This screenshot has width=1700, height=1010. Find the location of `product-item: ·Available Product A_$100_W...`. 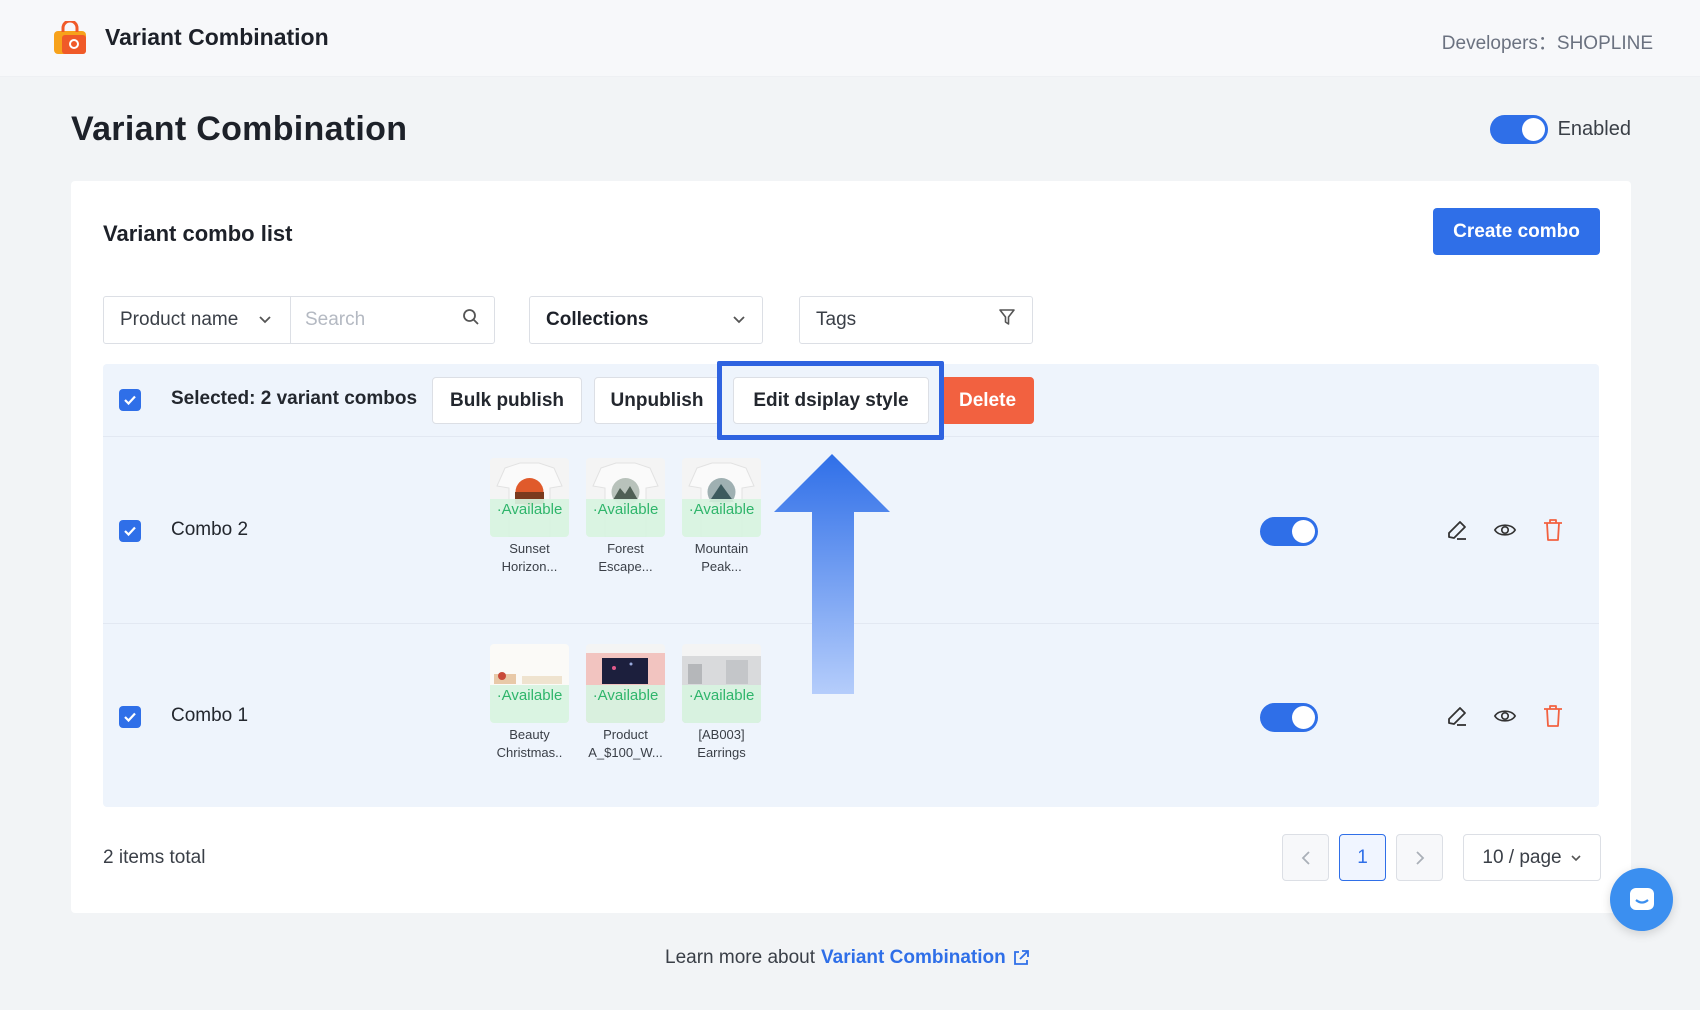

product-item: ·Available Product A_$100_W... is located at coordinates (625, 703).